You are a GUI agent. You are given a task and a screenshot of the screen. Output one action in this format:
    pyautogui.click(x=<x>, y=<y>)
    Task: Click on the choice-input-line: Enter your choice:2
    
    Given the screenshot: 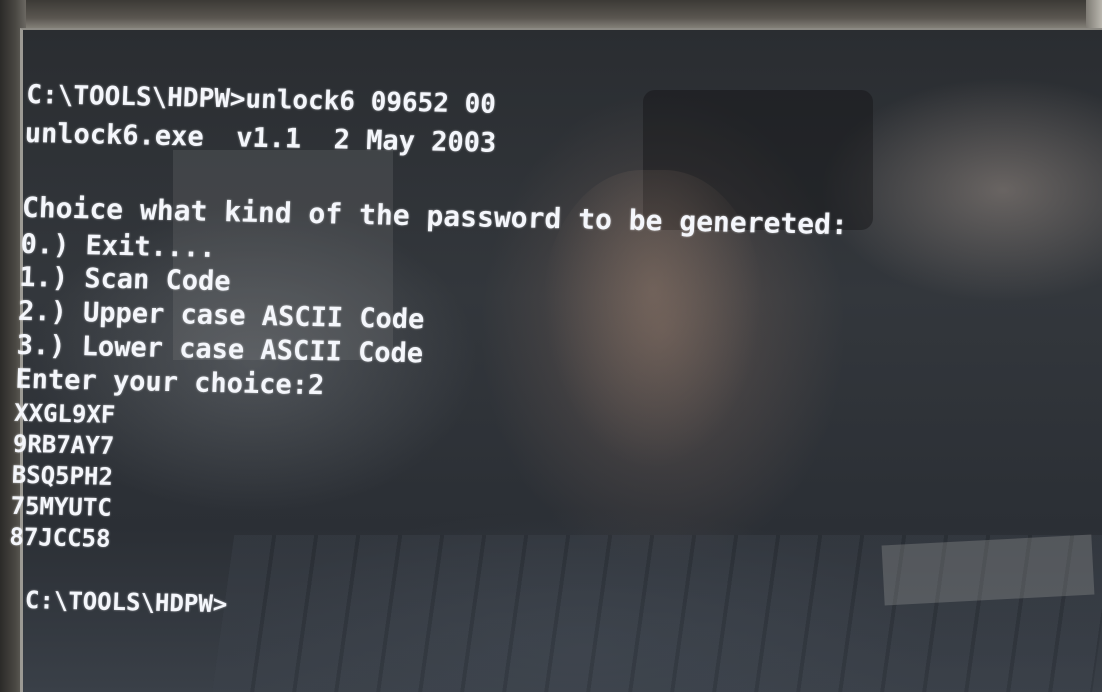 What is the action you would take?
    pyautogui.click(x=169, y=382)
    